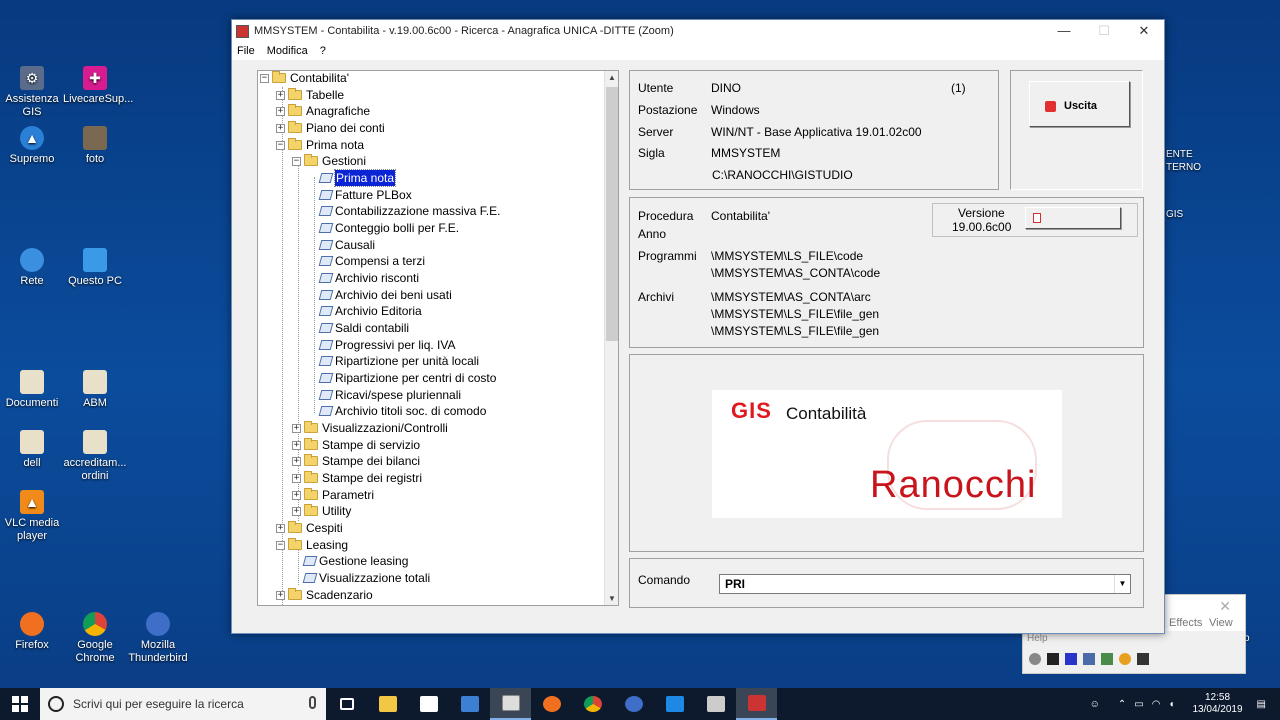 This screenshot has width=1280, height=720. What do you see at coordinates (330, 128) in the screenshot?
I see `tree-node-piano-dei-conti: + Piano dei conti` at bounding box center [330, 128].